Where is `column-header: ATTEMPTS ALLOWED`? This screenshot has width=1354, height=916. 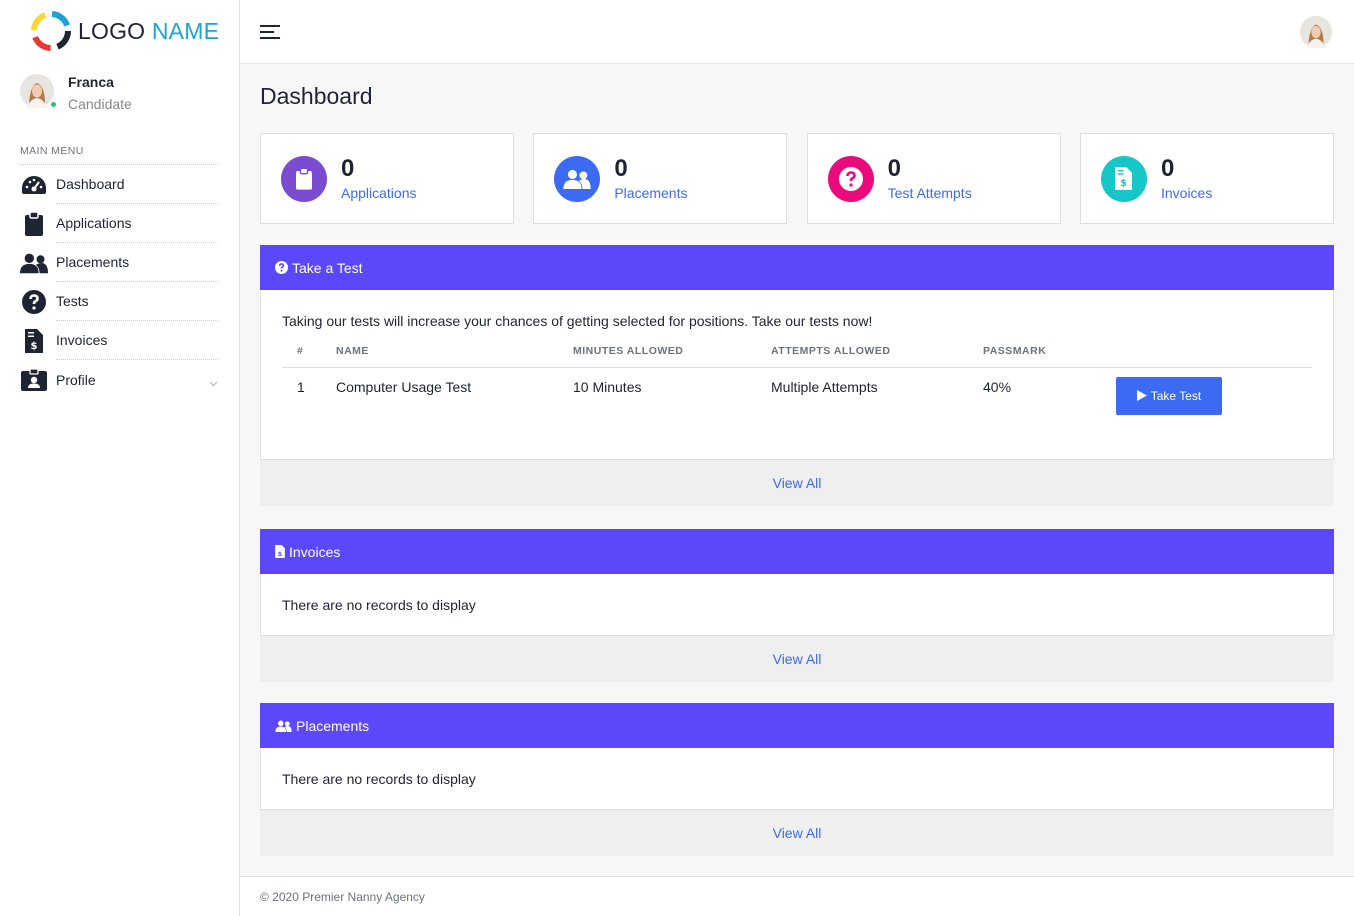 column-header: ATTEMPTS ALLOWED is located at coordinates (877, 356).